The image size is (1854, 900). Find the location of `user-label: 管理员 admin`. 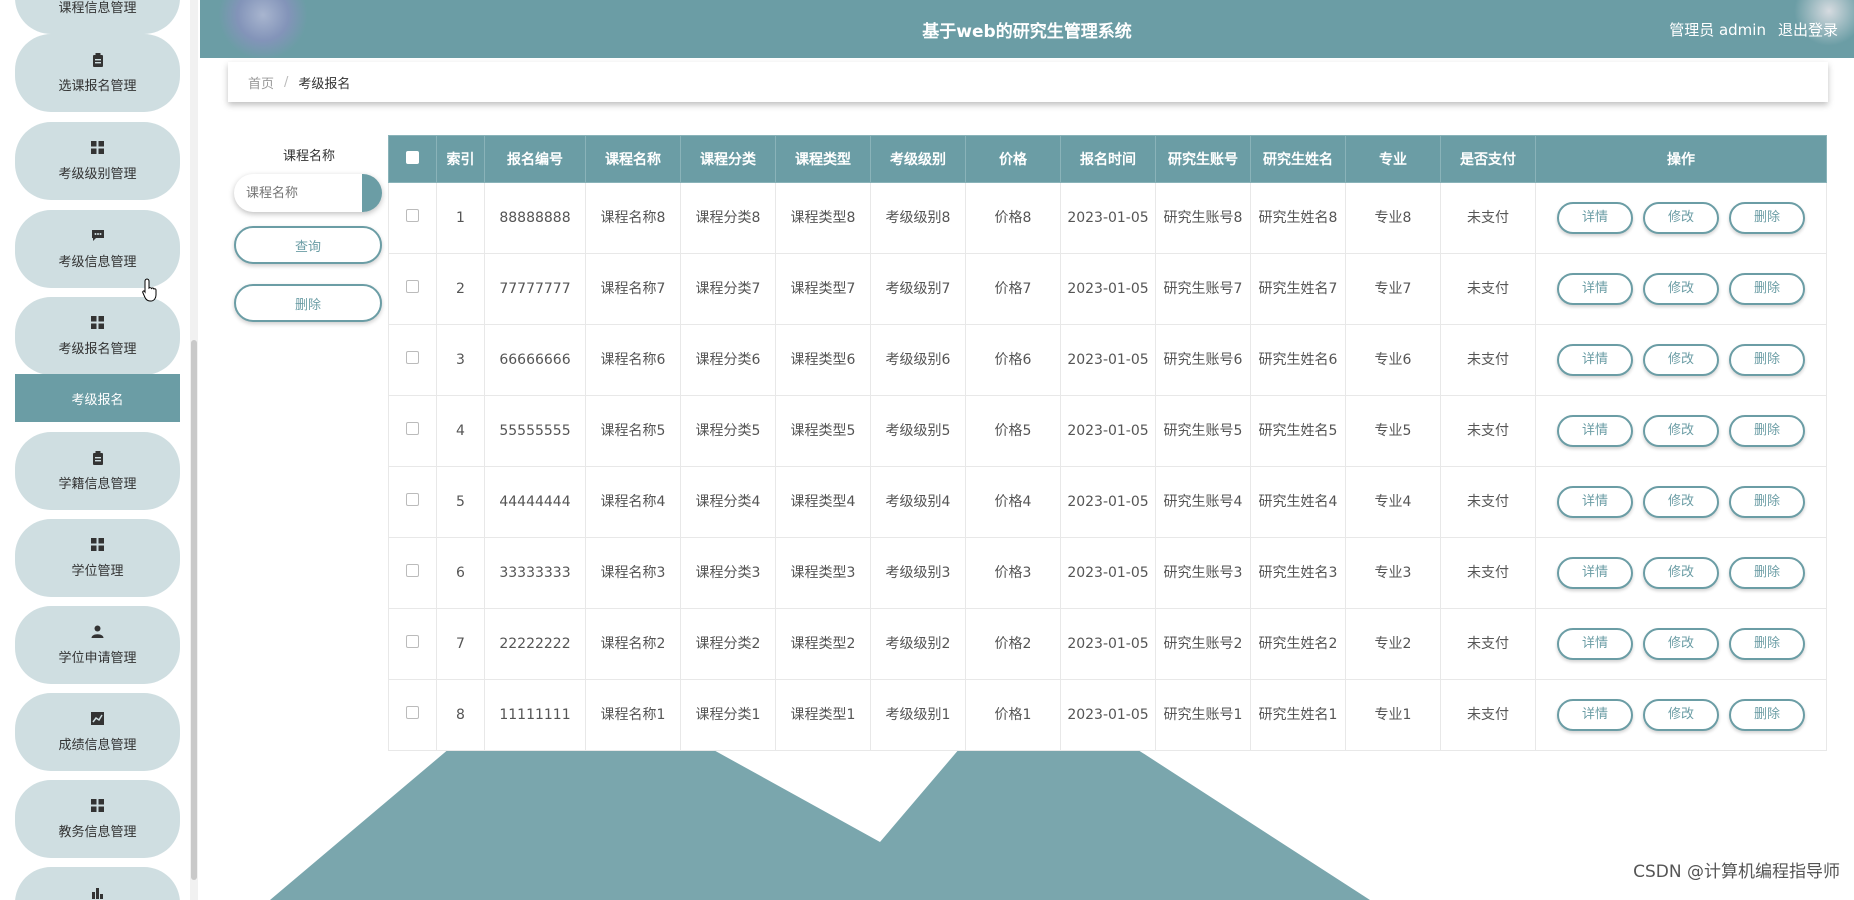

user-label: 管理员 admin is located at coordinates (1717, 30).